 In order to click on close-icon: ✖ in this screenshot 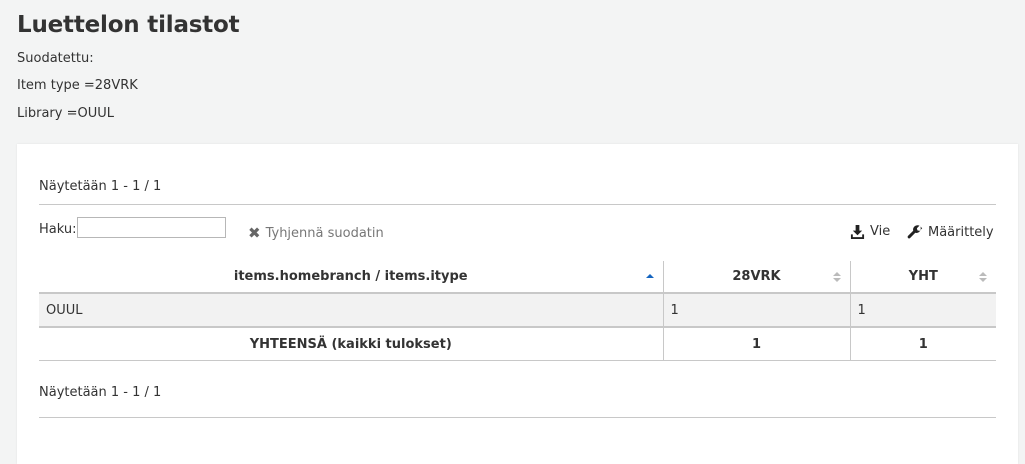, I will do `click(254, 233)`.